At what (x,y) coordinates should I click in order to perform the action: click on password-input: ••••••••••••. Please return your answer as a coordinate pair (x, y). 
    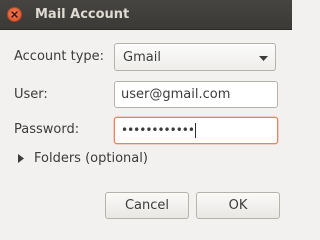
    Looking at the image, I should click on (196, 130).